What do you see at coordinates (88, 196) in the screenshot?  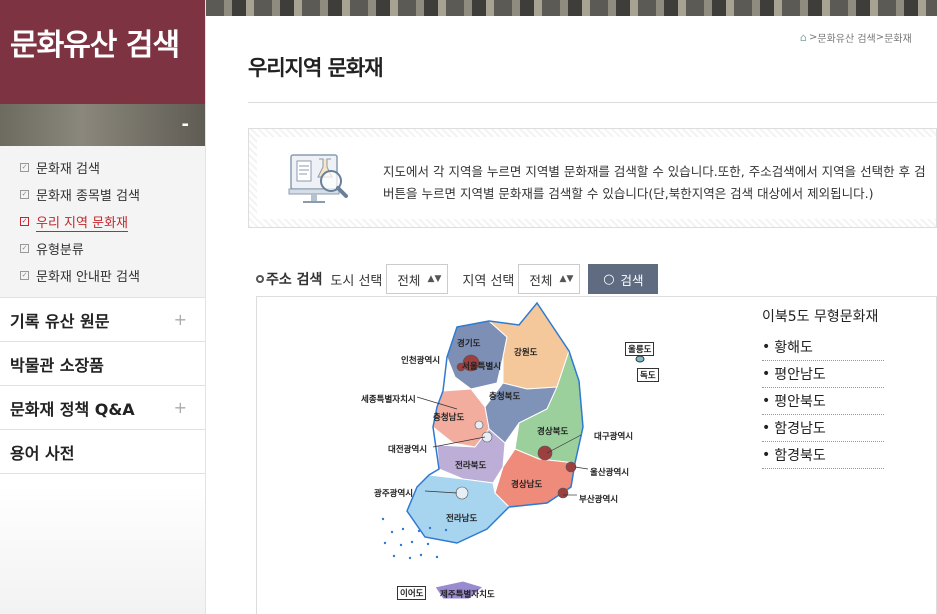 I see `sidebar-item-label: 문화재 종목별 검색` at bounding box center [88, 196].